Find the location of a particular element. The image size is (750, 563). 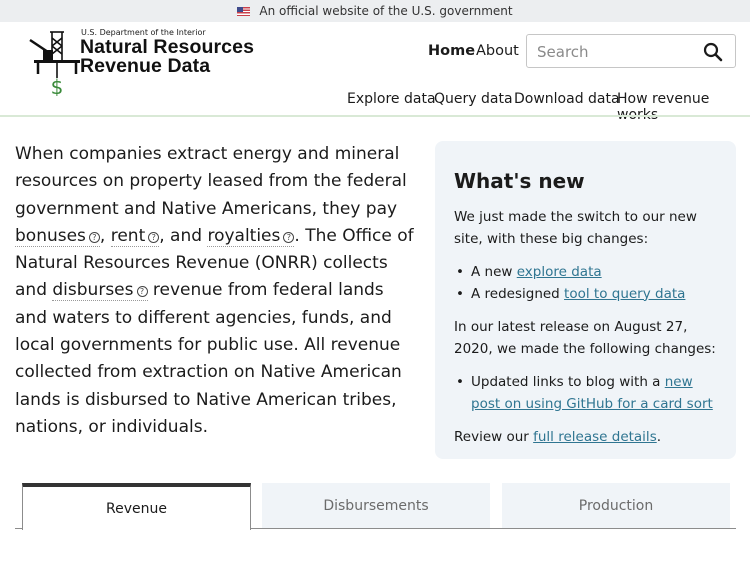

term-royalties: royalties? is located at coordinates (251, 236).